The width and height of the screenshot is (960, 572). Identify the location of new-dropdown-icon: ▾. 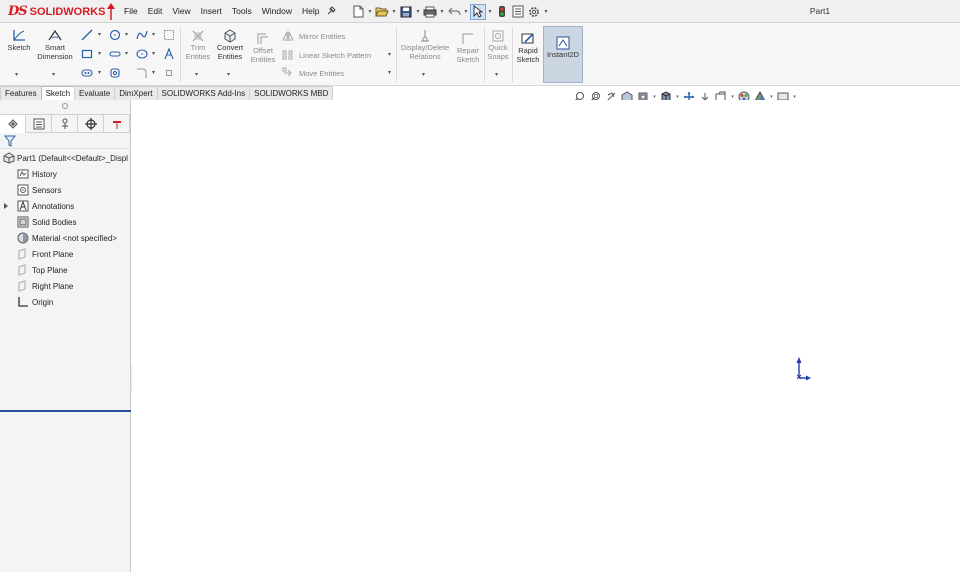
(370, 12).